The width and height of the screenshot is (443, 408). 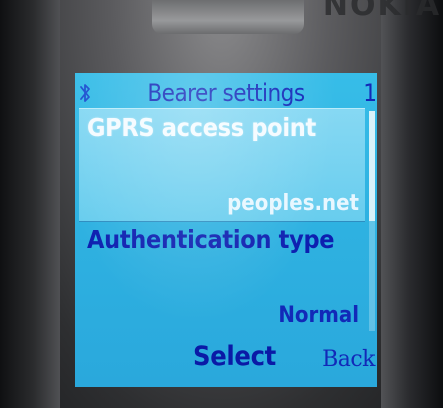 What do you see at coordinates (295, 17) in the screenshot?
I see `earpiece: NOKIA` at bounding box center [295, 17].